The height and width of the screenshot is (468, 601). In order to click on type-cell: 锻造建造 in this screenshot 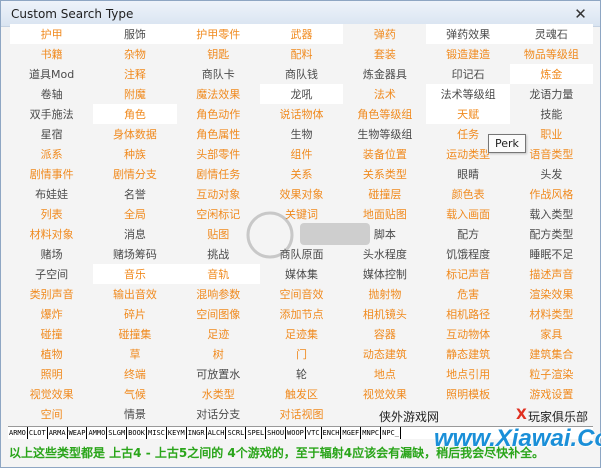, I will do `click(468, 54)`.